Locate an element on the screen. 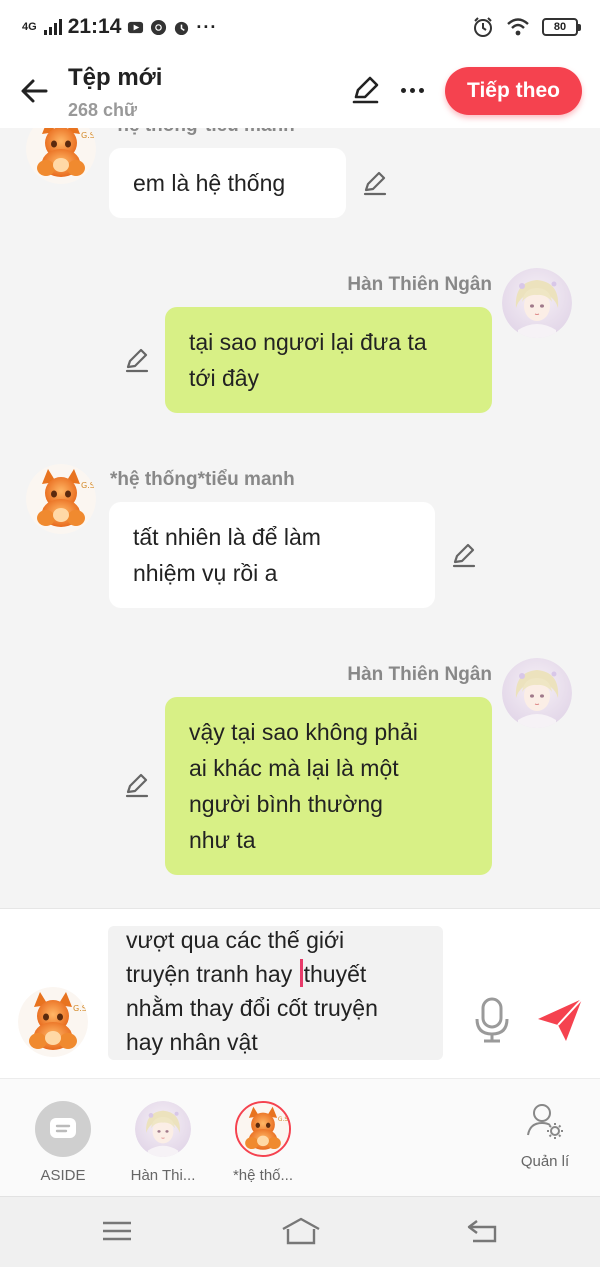  home-icon is located at coordinates (301, 1231).